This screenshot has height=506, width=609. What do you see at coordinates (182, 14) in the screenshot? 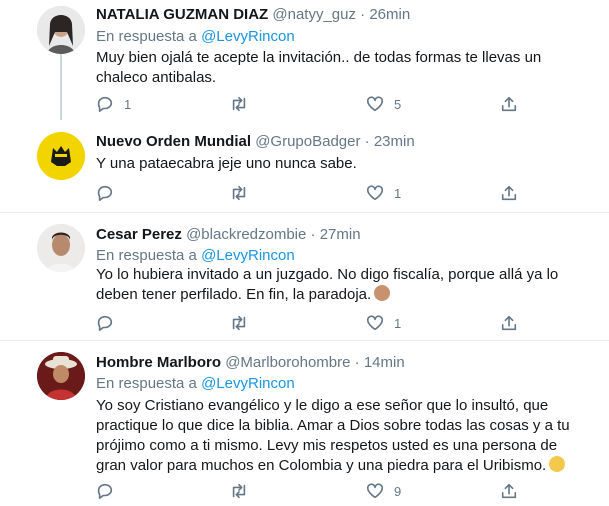
I see `display-name: NATALIA GUZMAN DIAZ` at bounding box center [182, 14].